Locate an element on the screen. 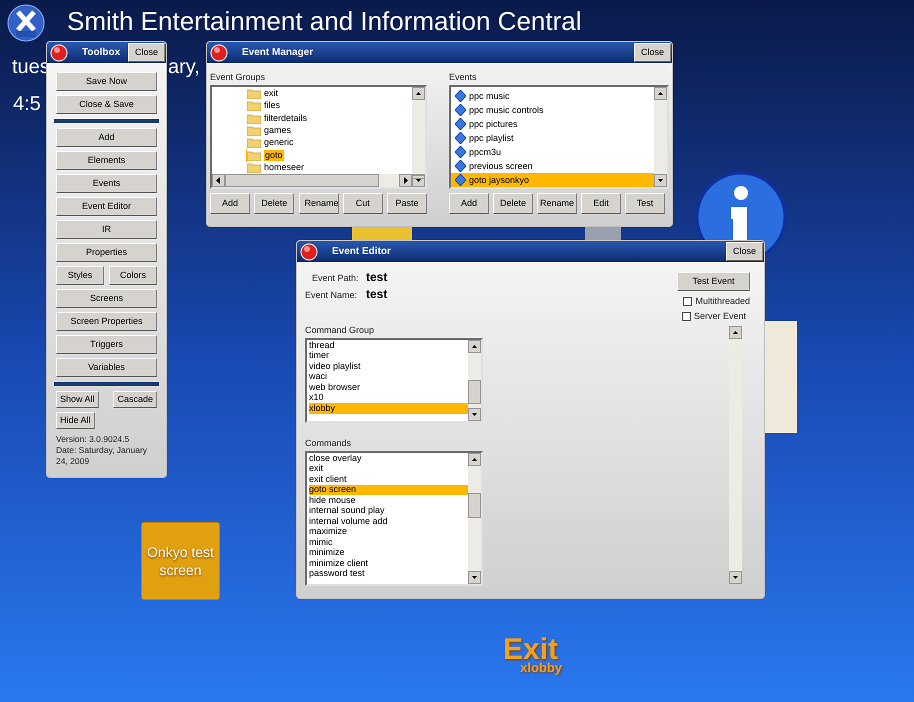 Image resolution: width=914 pixels, height=702 pixels. list-item: ppc pictures is located at coordinates (554, 124).